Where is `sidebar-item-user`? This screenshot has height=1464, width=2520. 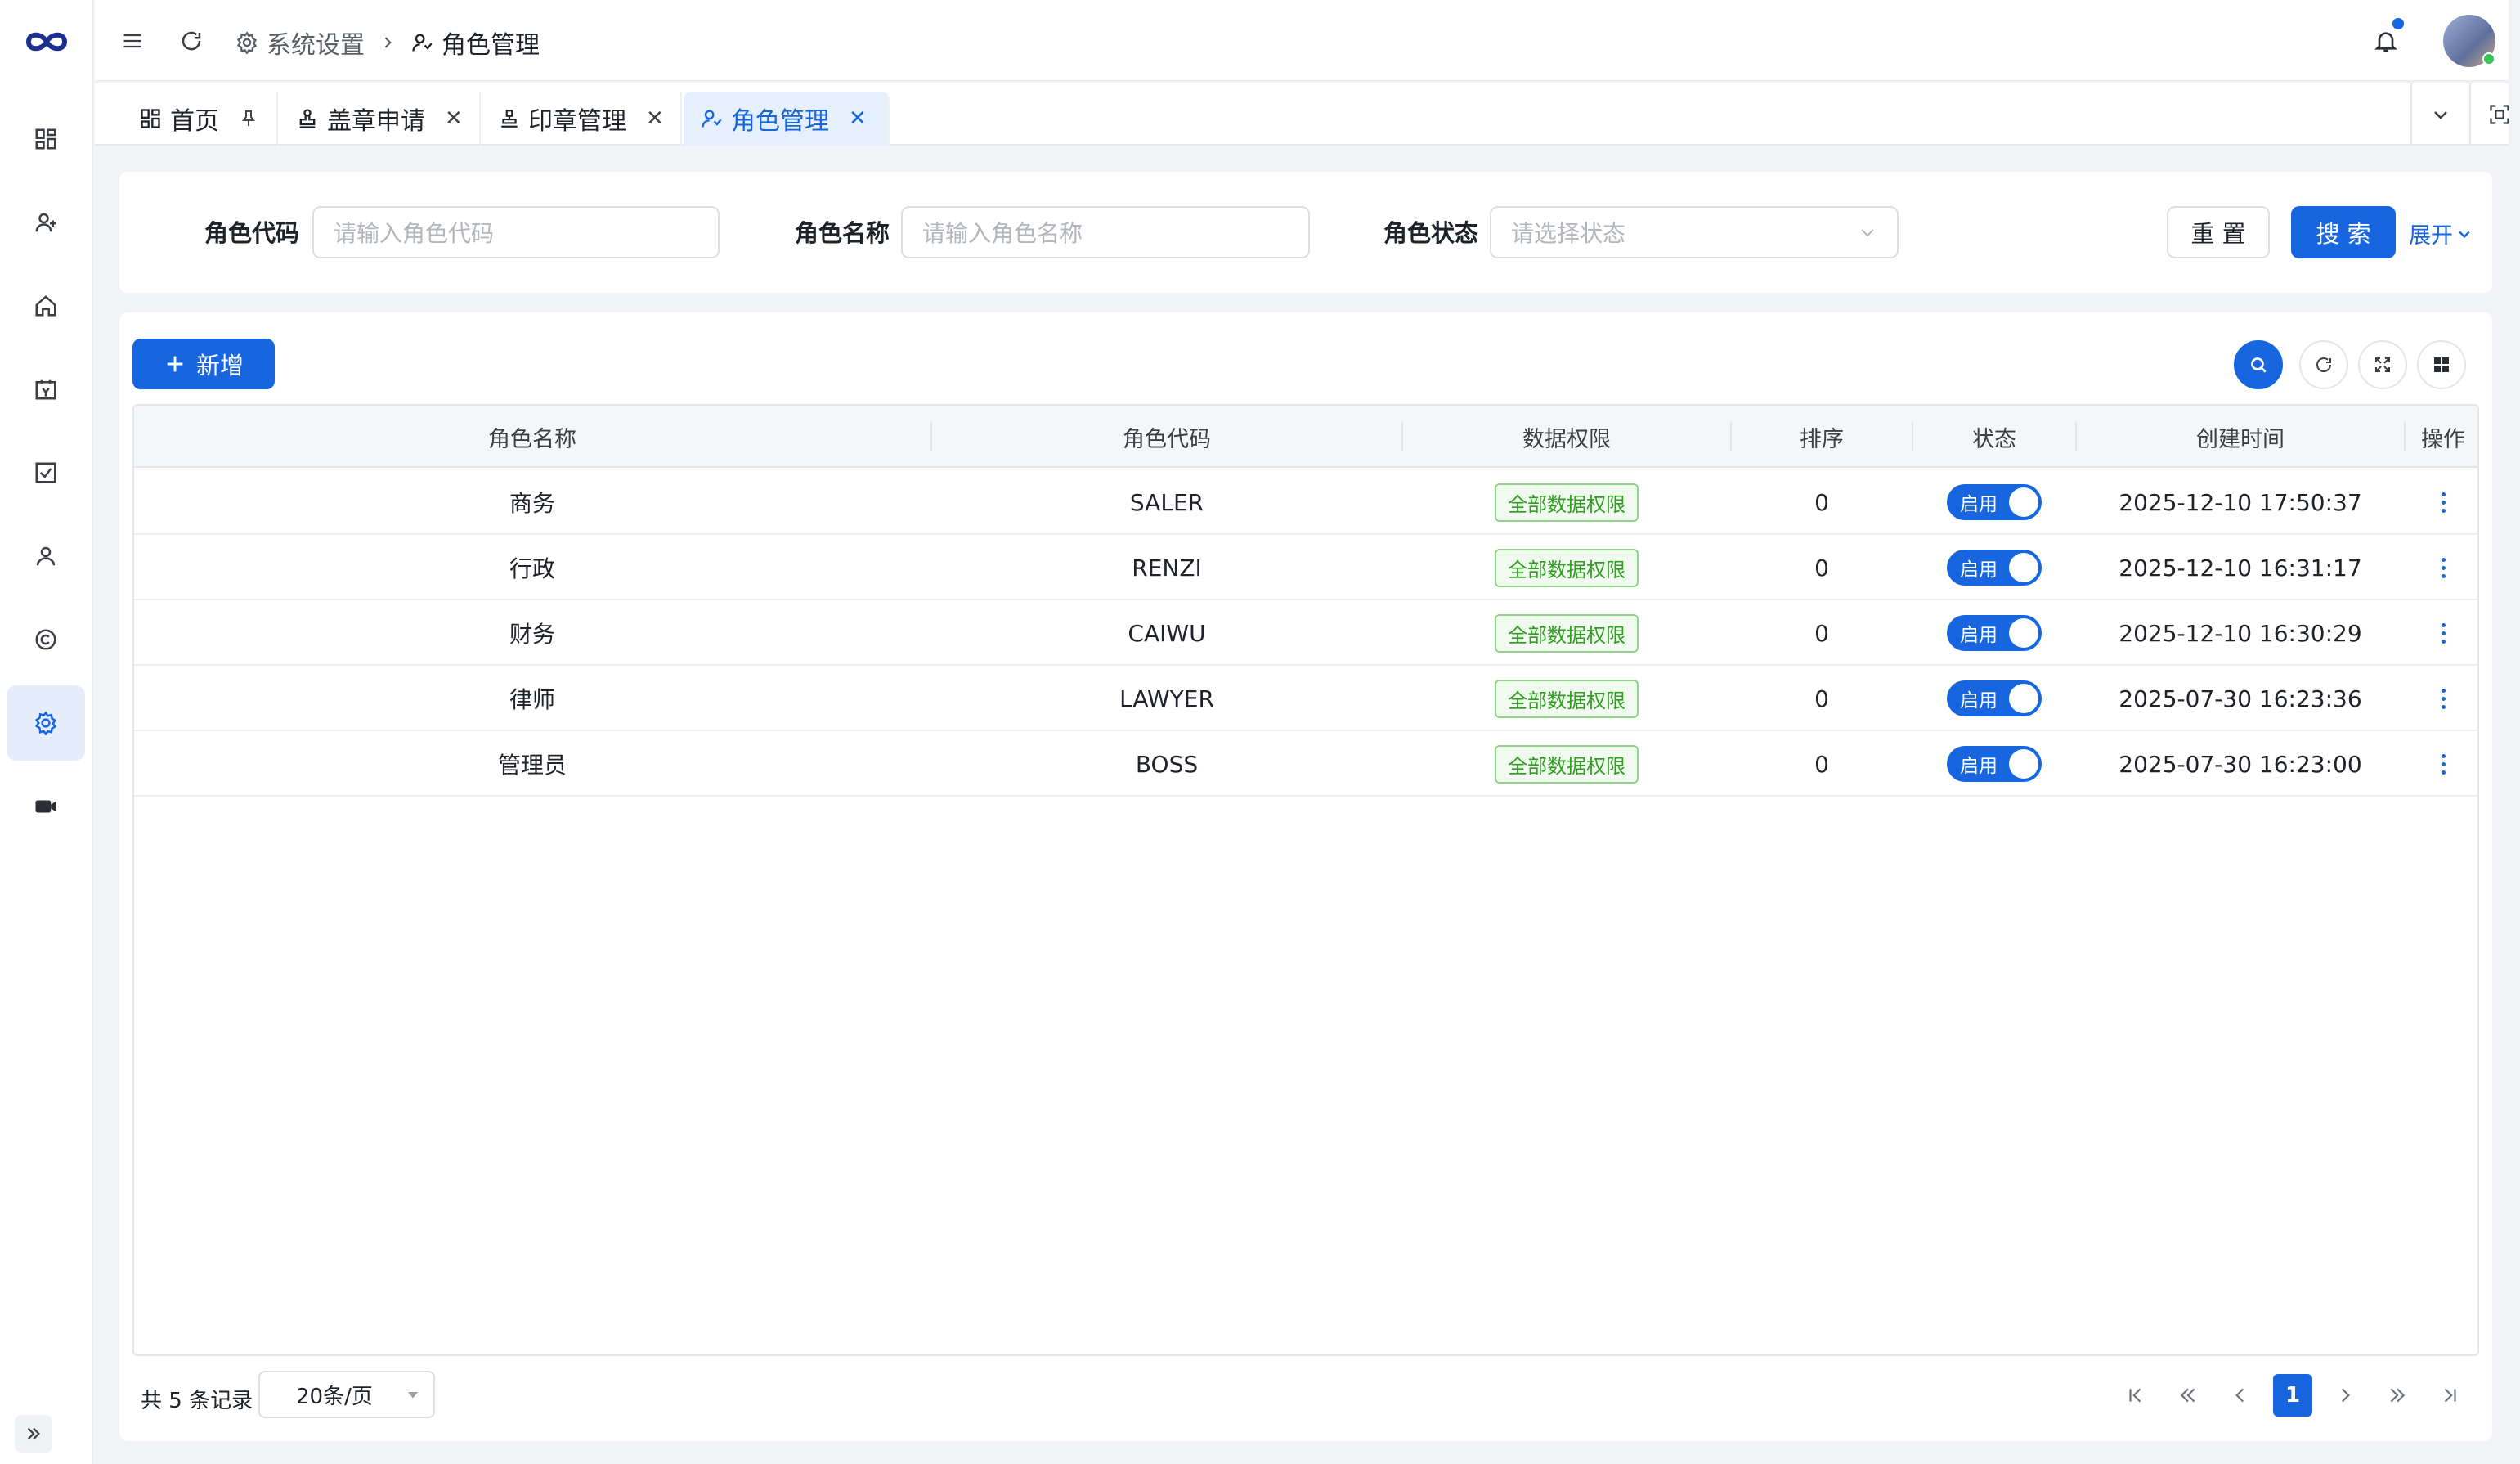 sidebar-item-user is located at coordinates (46, 556).